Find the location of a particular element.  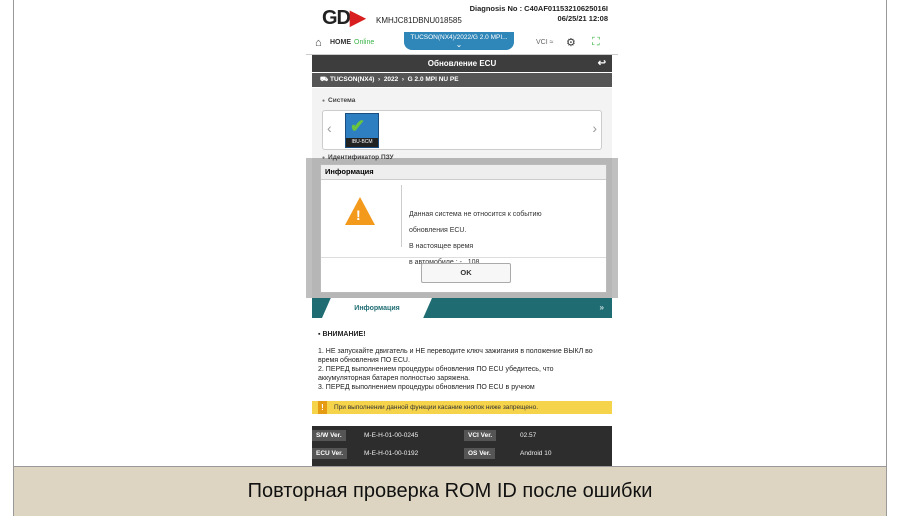

ecu-version-label: ECU Ver. is located at coordinates (330, 453).